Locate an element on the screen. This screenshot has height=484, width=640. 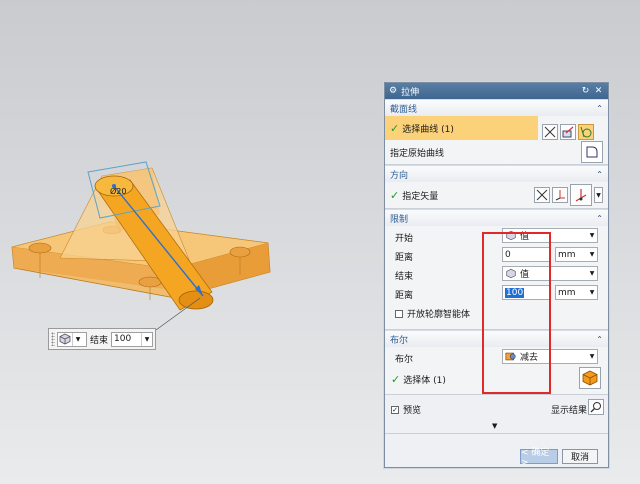
onscreen-end-label: 结束 is located at coordinates (99, 340).